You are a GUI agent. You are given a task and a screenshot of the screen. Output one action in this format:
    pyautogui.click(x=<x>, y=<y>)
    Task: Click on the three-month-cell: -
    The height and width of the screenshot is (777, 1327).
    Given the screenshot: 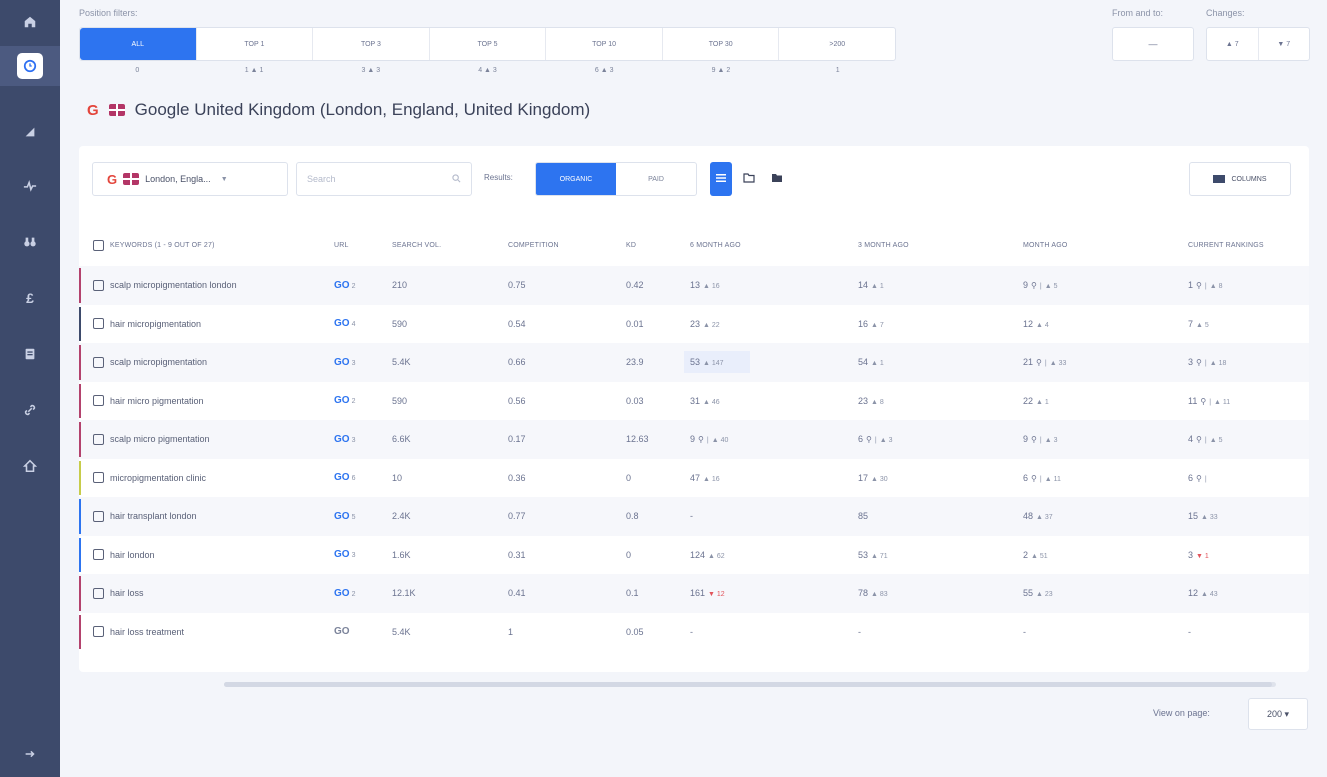 What is the action you would take?
    pyautogui.click(x=940, y=632)
    